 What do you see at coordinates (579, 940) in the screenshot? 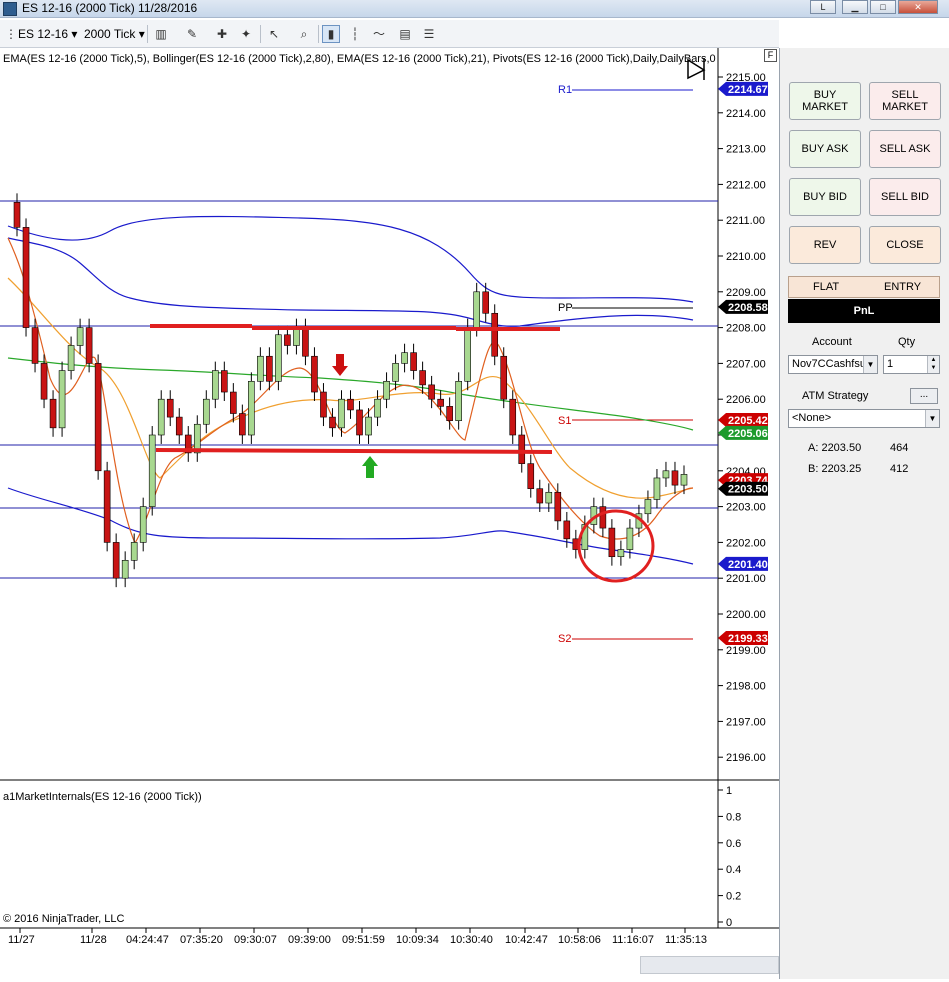
I see `time-tick-label: 10:58:06` at bounding box center [579, 940].